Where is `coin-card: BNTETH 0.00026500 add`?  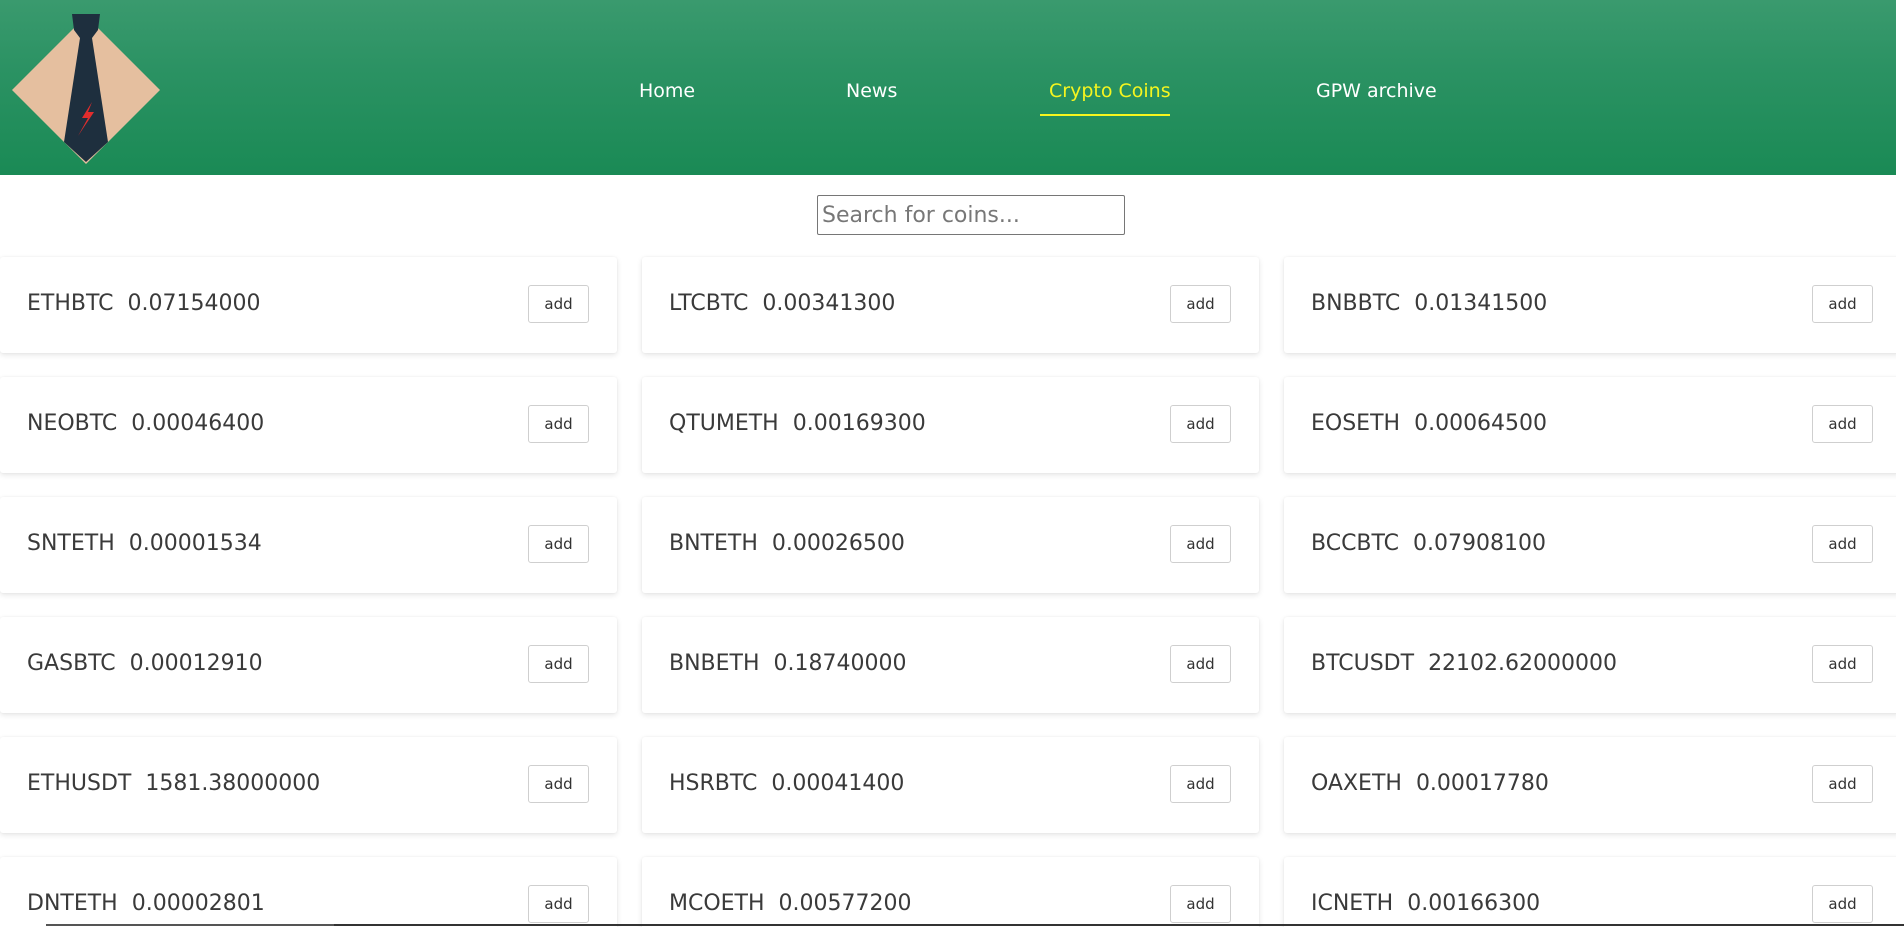 coin-card: BNTETH 0.00026500 add is located at coordinates (950, 545).